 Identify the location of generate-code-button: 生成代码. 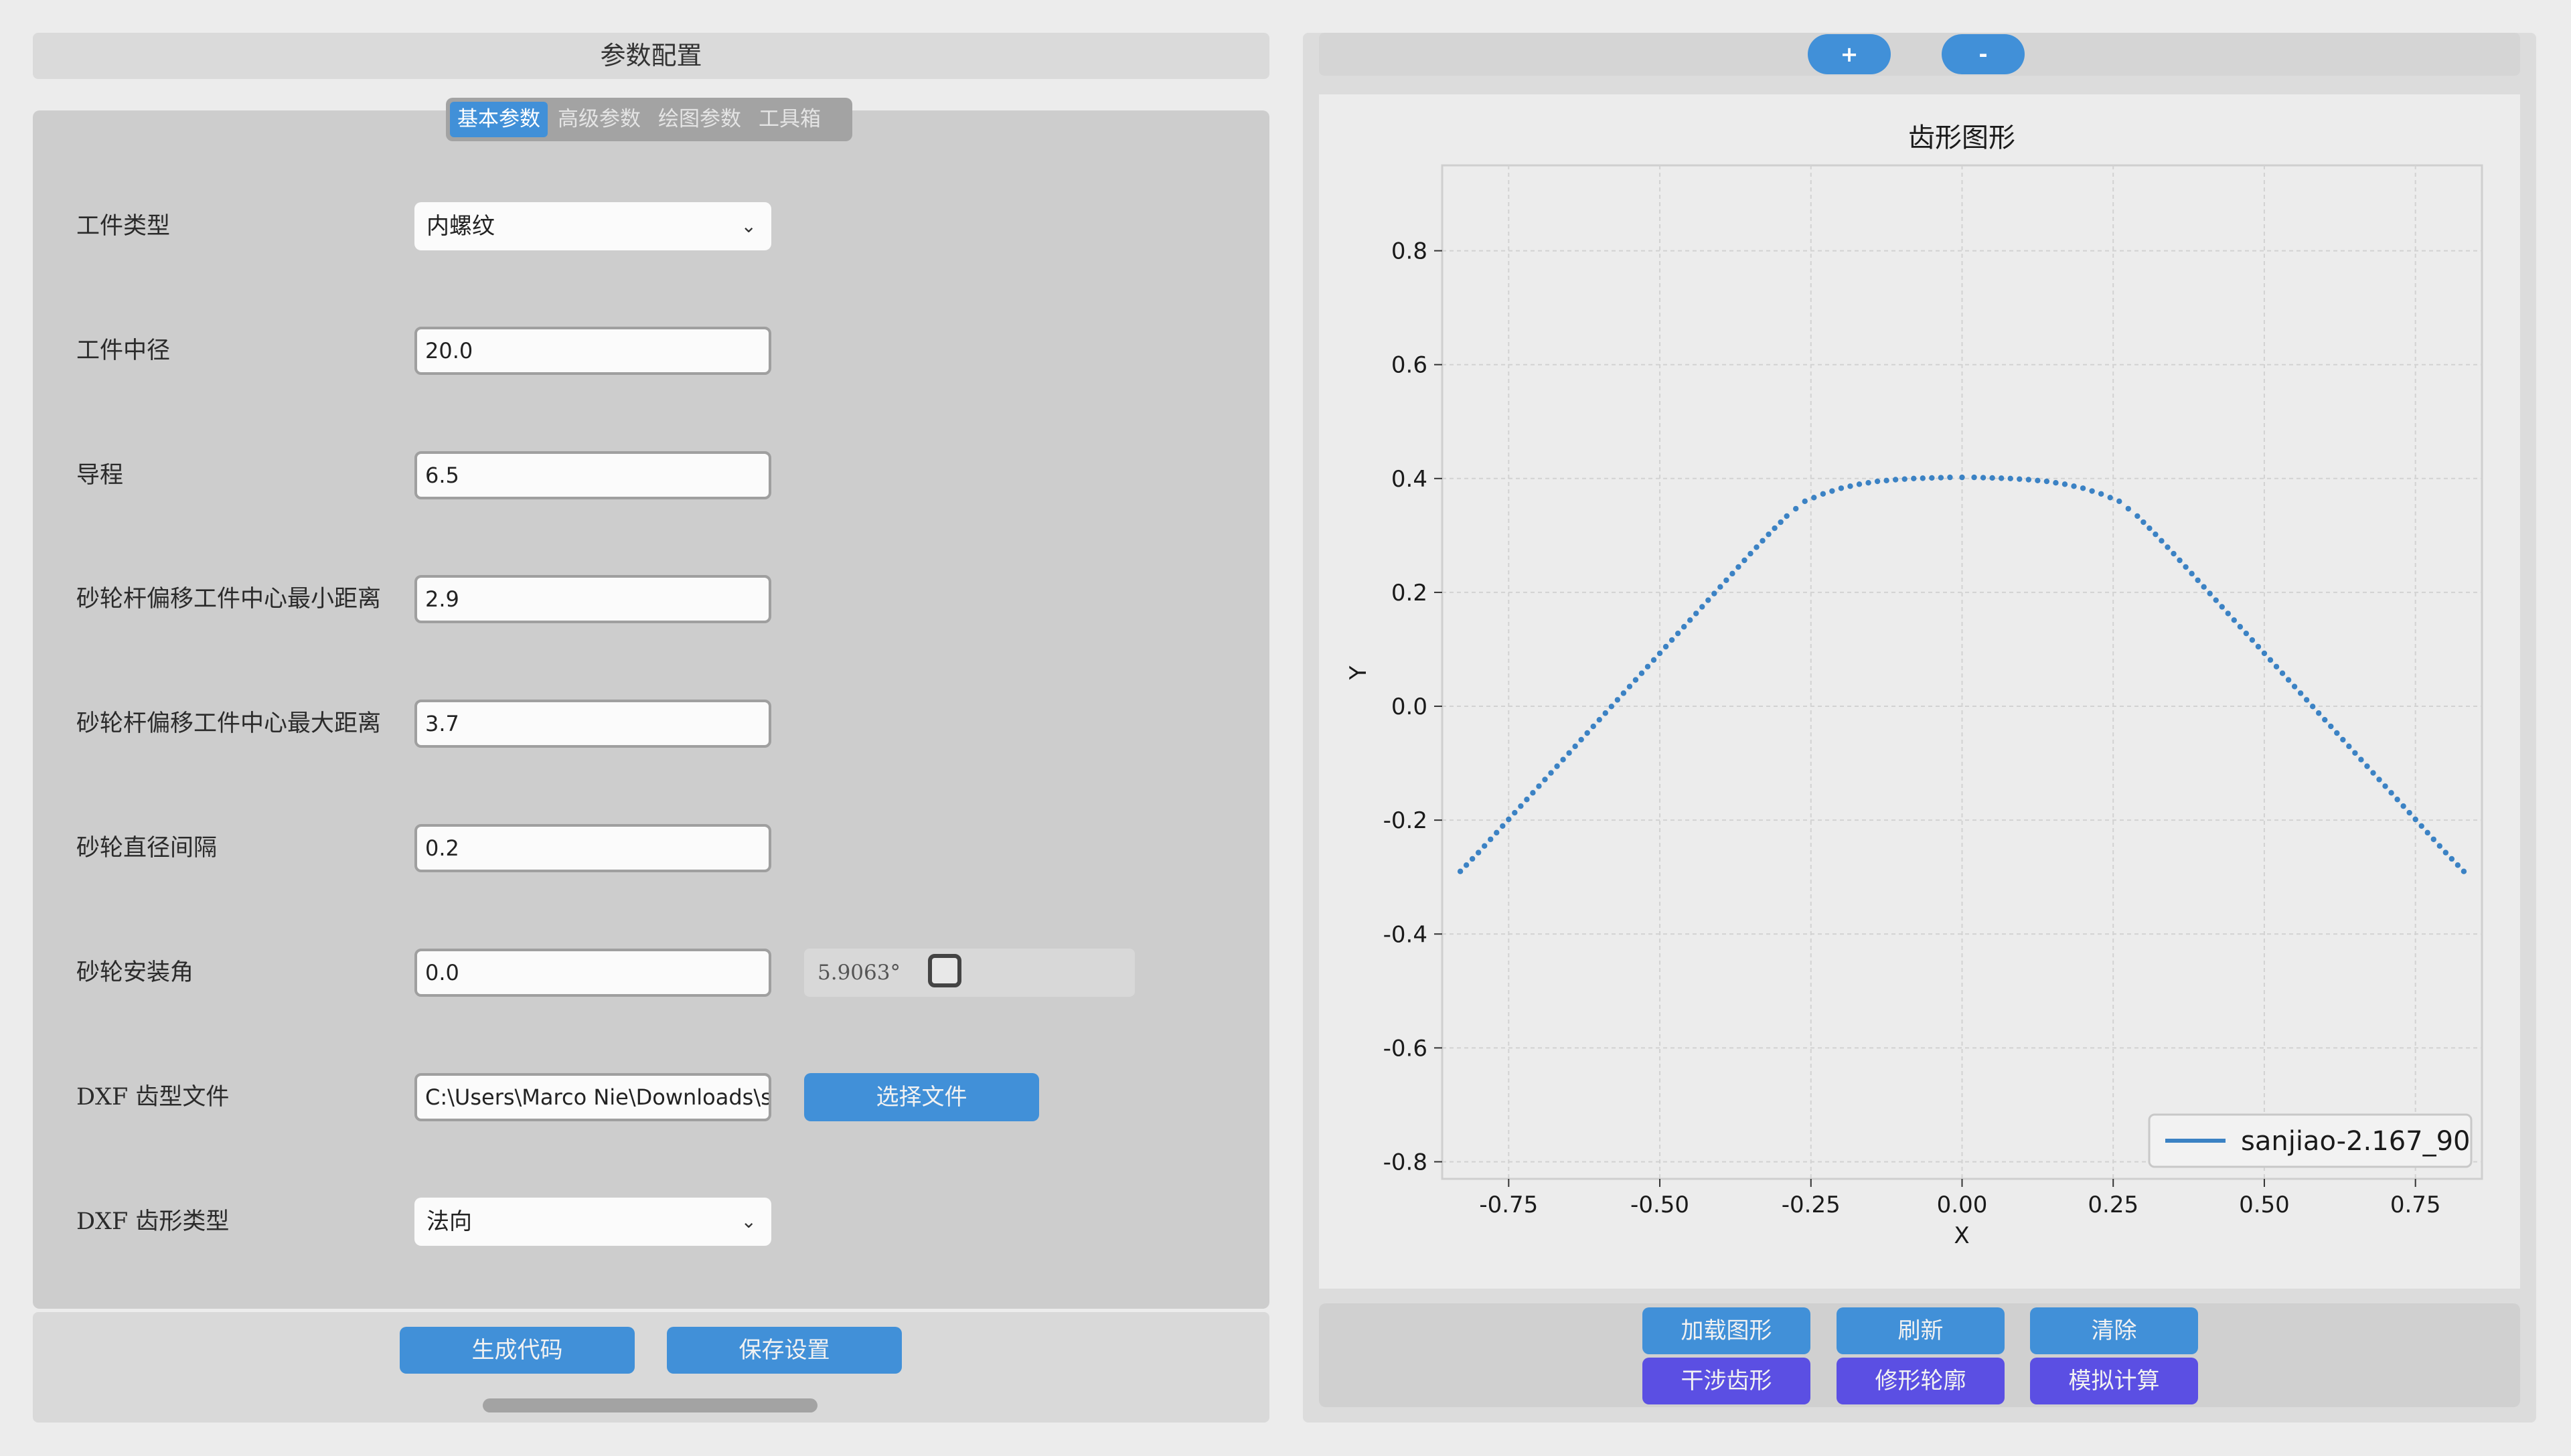
(517, 1350).